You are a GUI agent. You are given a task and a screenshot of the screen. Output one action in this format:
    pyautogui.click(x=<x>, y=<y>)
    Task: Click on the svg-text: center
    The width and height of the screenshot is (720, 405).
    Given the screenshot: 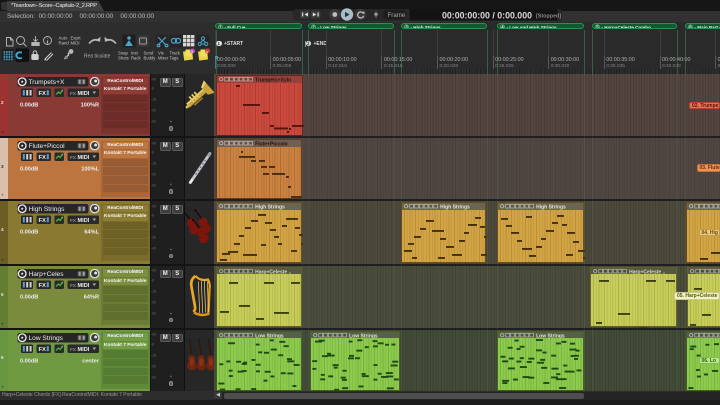 What is the action you would take?
    pyautogui.click(x=91, y=361)
    